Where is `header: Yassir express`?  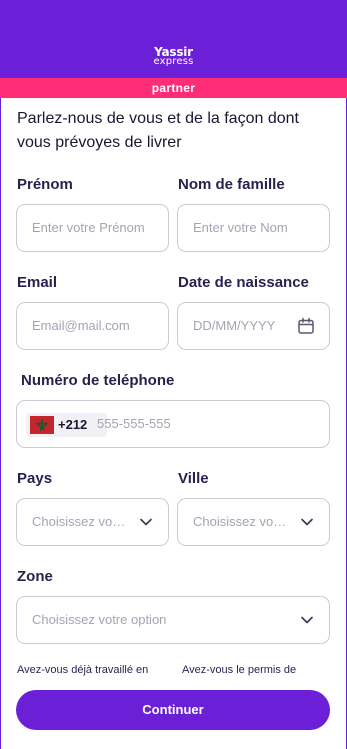
header: Yassir express is located at coordinates (173, 39).